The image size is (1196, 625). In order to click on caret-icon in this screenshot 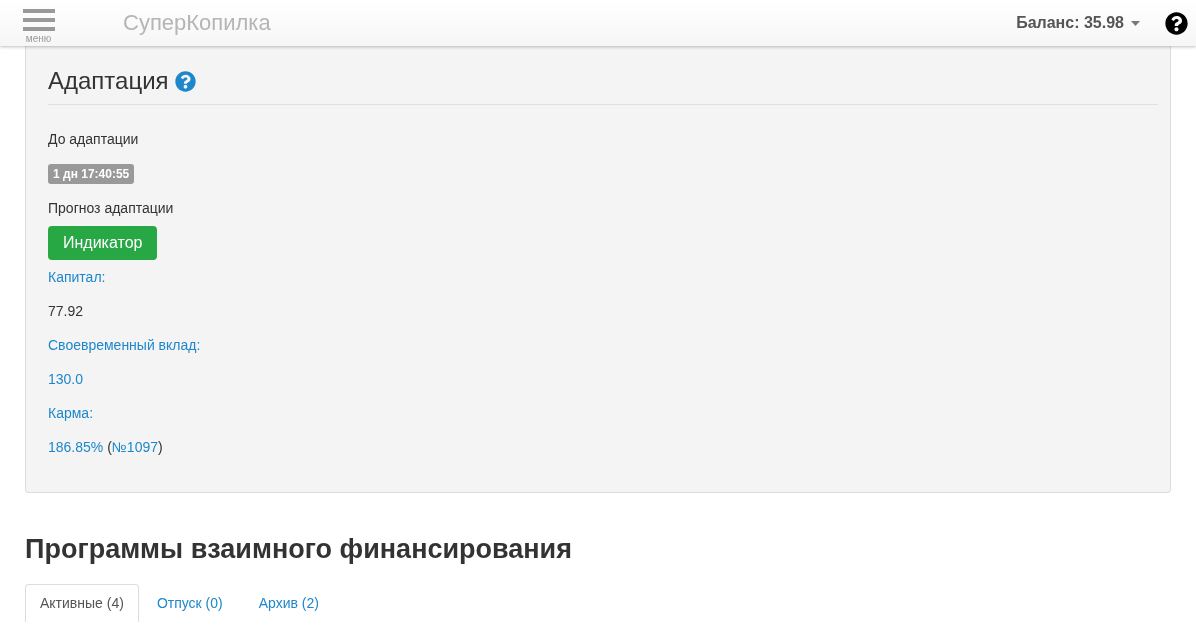, I will do `click(1135, 23)`.